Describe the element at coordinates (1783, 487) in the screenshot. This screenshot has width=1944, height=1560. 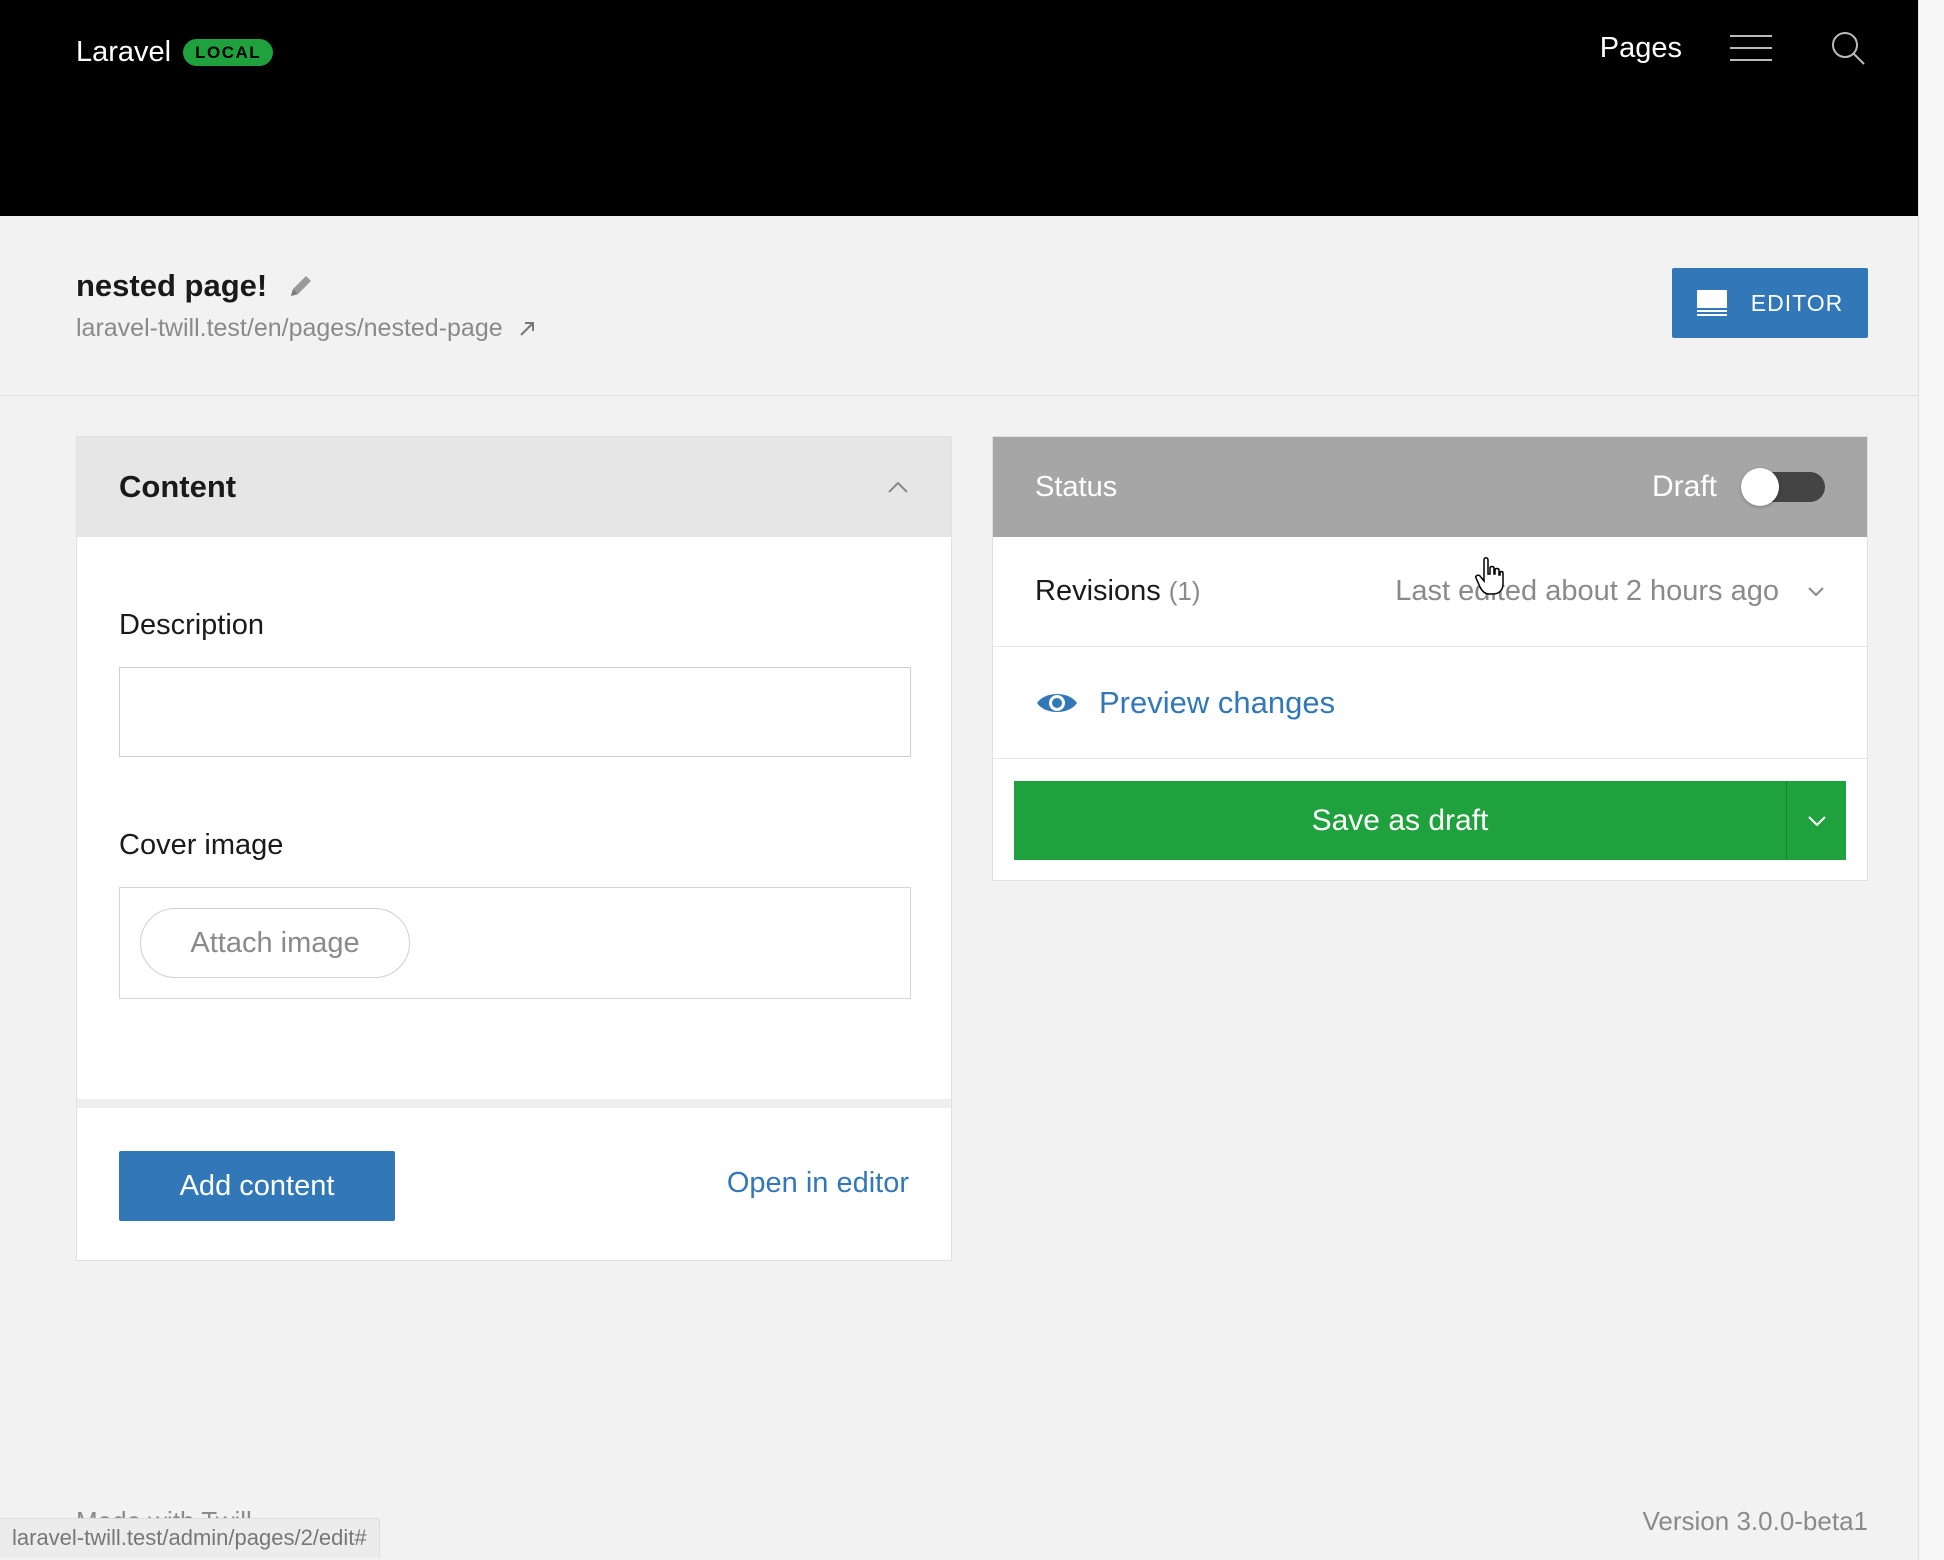
I see `publish-toggle` at that location.